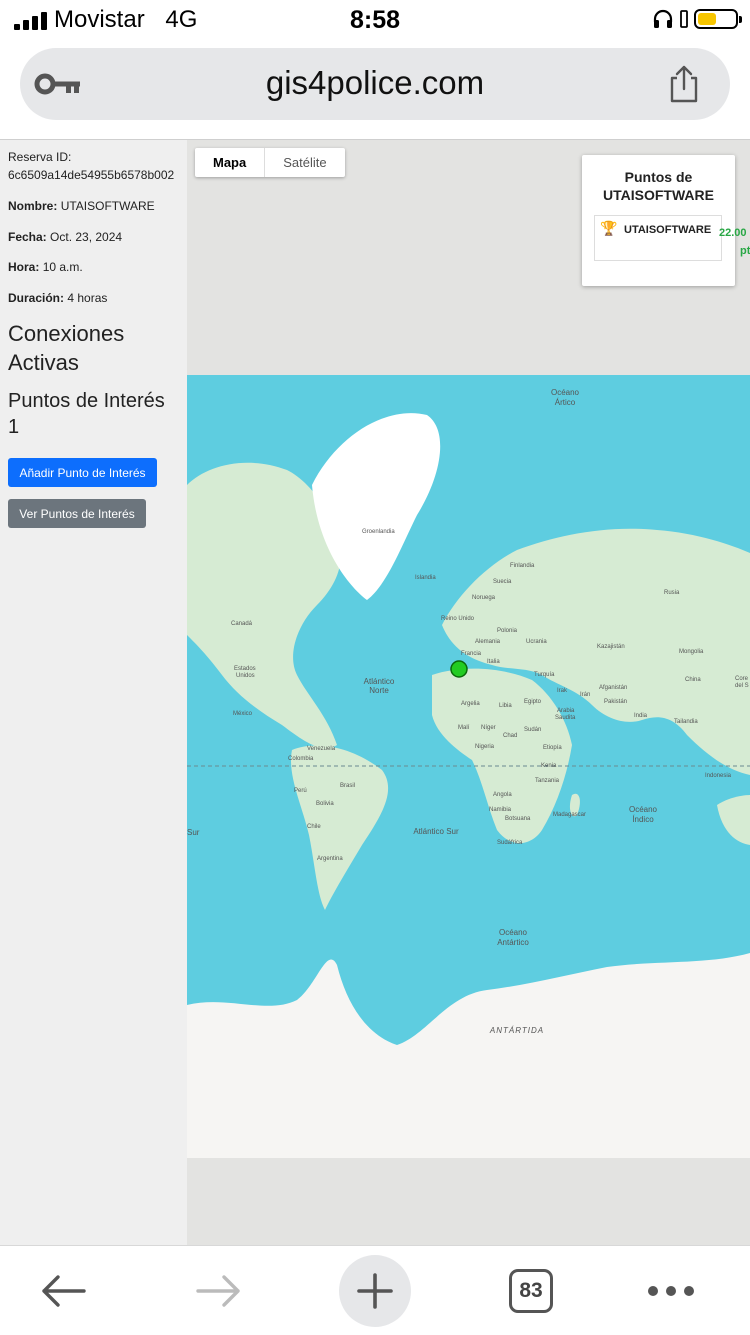  I want to click on label-atlantico-sur: Atlántico Sur, so click(436, 831).